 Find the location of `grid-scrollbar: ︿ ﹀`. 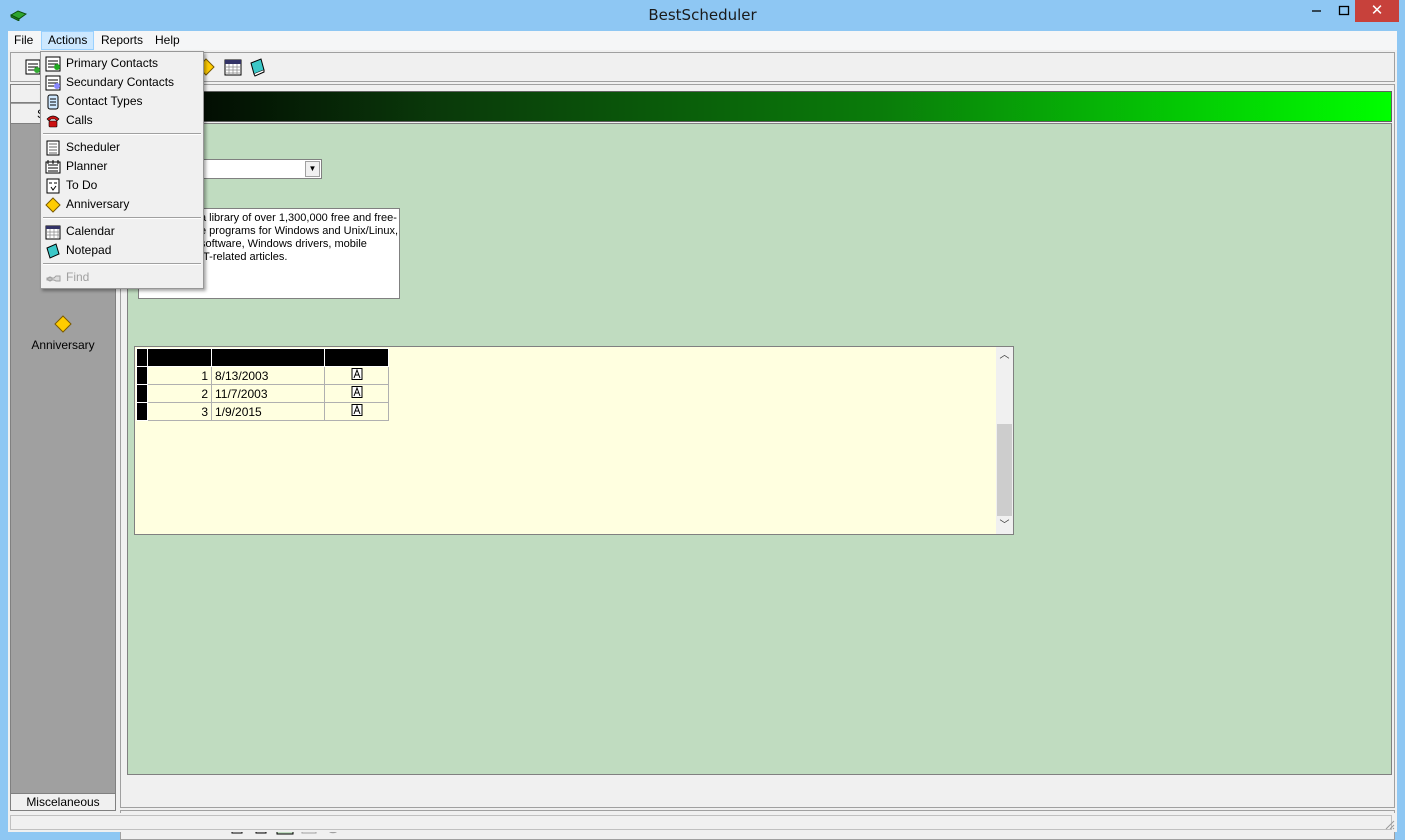

grid-scrollbar: ︿ ﹀ is located at coordinates (1004, 440).